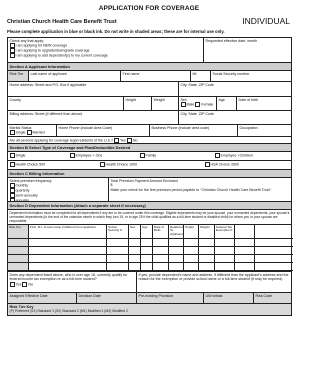 The height and width of the screenshot is (386, 320). Describe the element at coordinates (234, 117) in the screenshot. I see `billing-city-field: City, State, ZIP Code` at that location.